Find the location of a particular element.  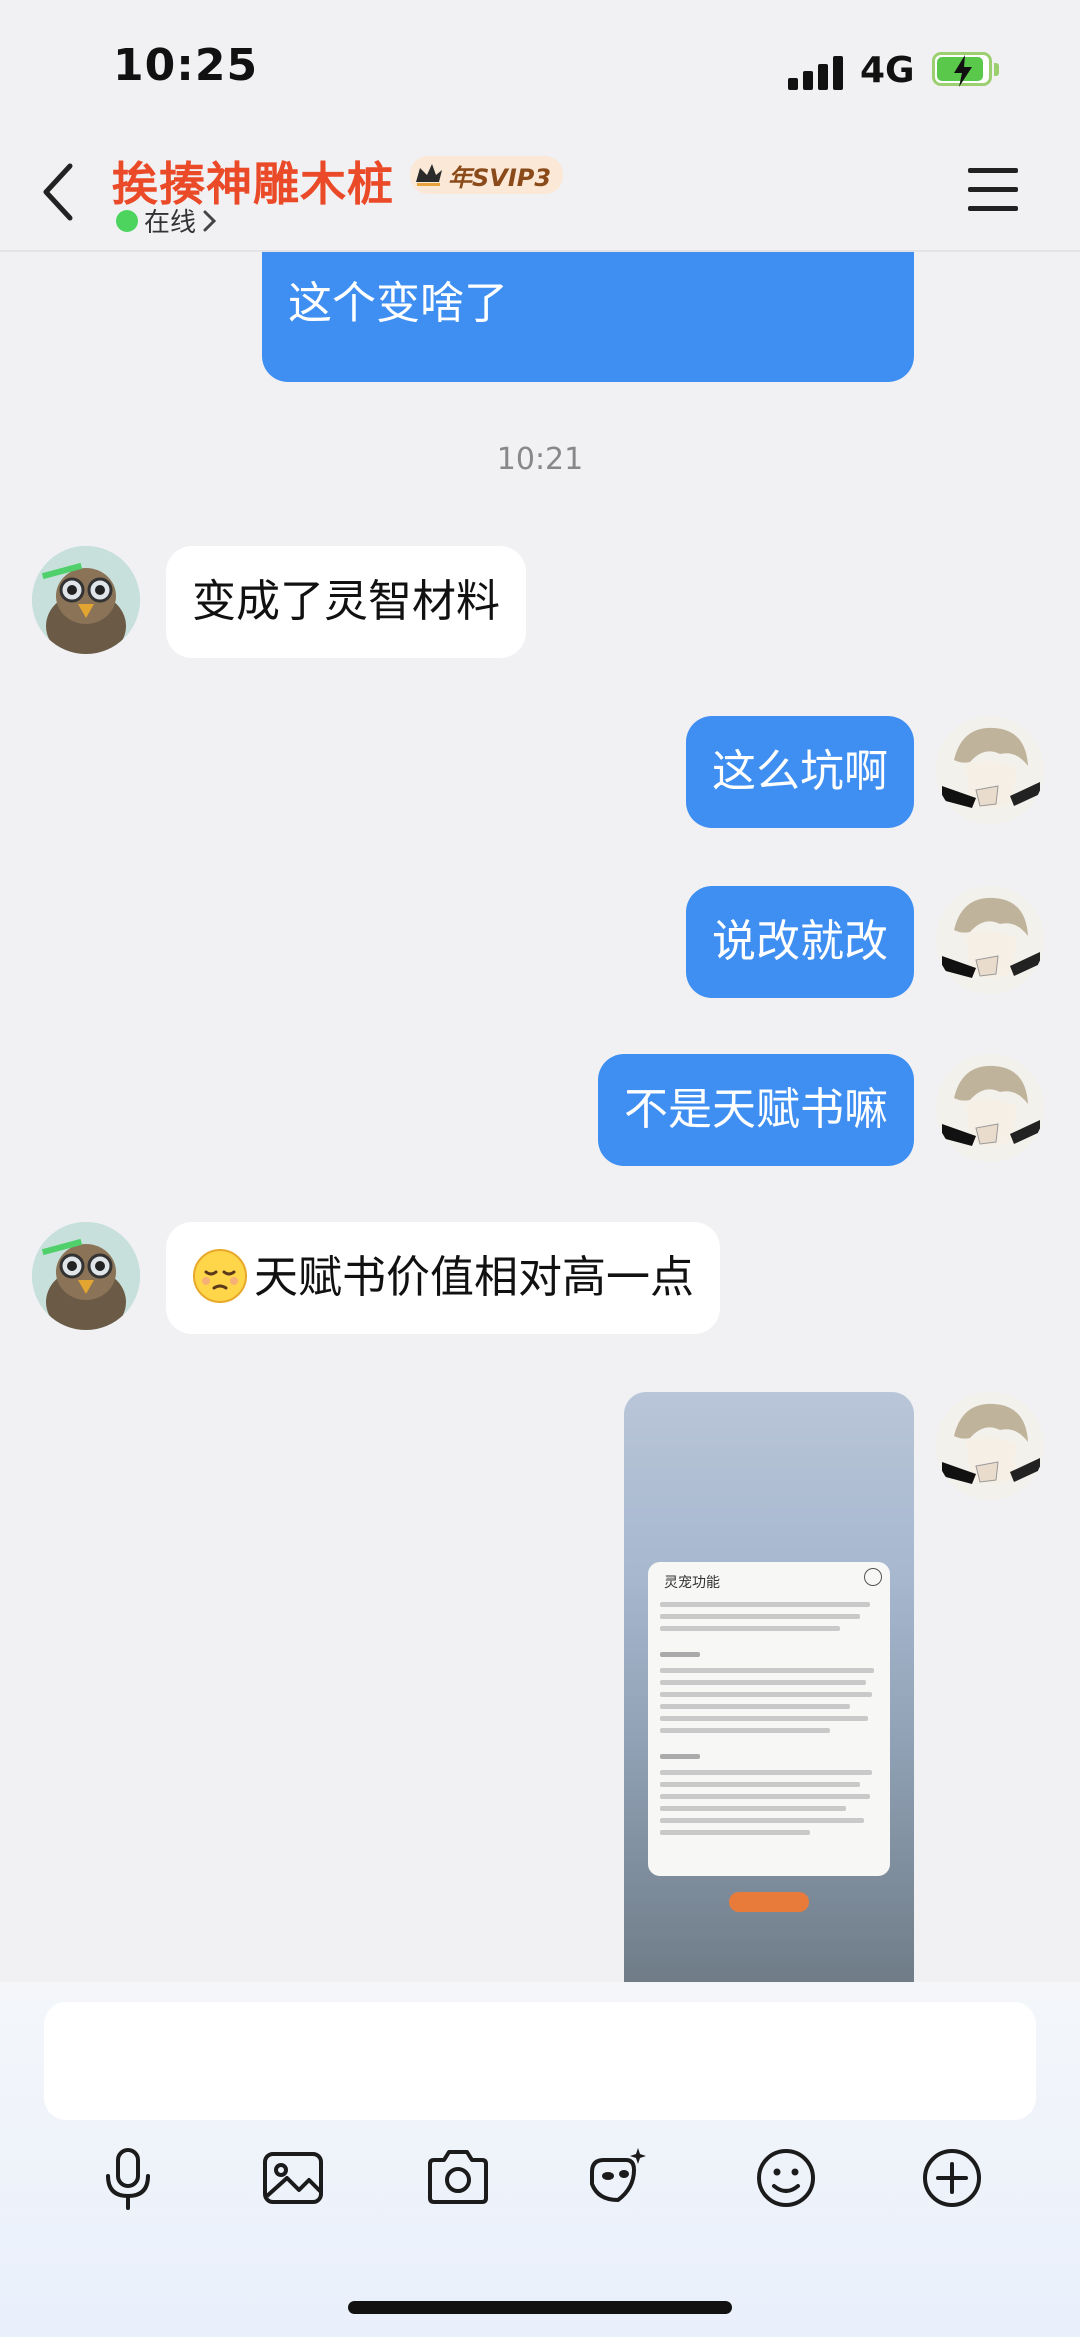

image-message: 灵宠功能 is located at coordinates (769, 1687).